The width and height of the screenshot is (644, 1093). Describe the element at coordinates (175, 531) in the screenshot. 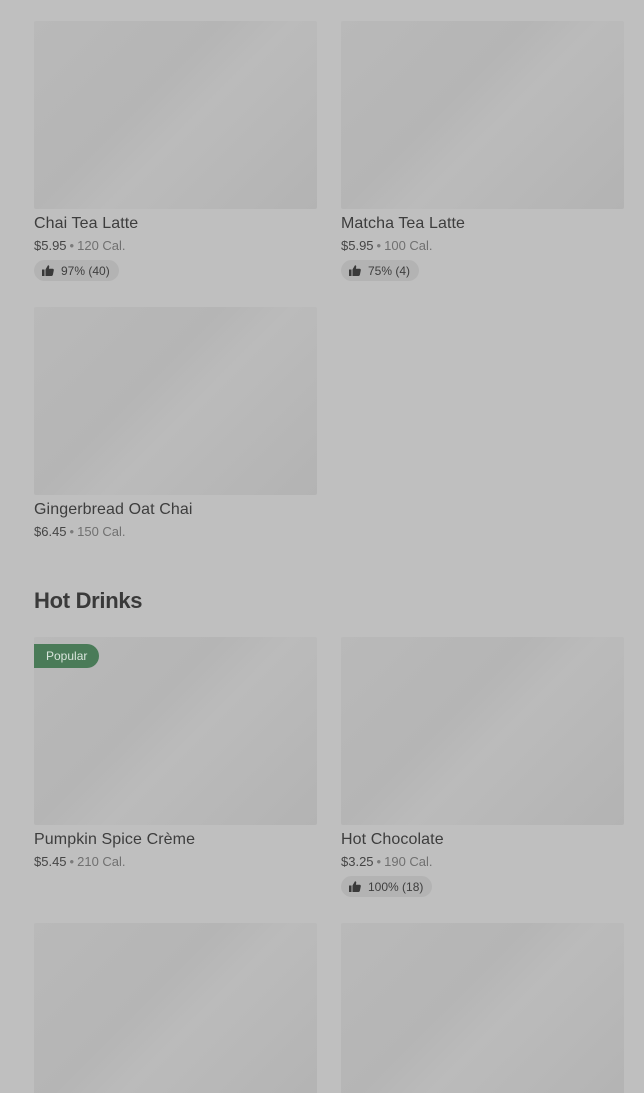

I see `item-meta: $6.45 • 150 Cal.` at that location.